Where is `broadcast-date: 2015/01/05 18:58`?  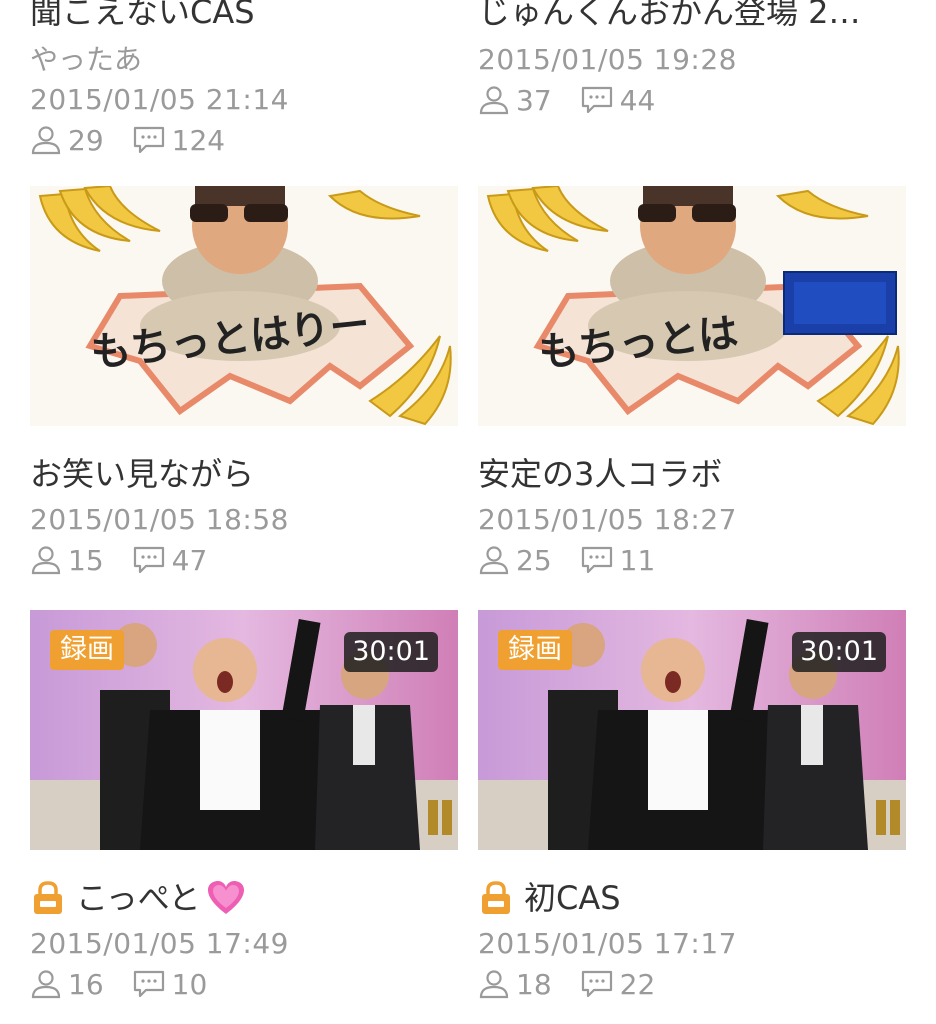
broadcast-date: 2015/01/05 18:58 is located at coordinates (159, 519).